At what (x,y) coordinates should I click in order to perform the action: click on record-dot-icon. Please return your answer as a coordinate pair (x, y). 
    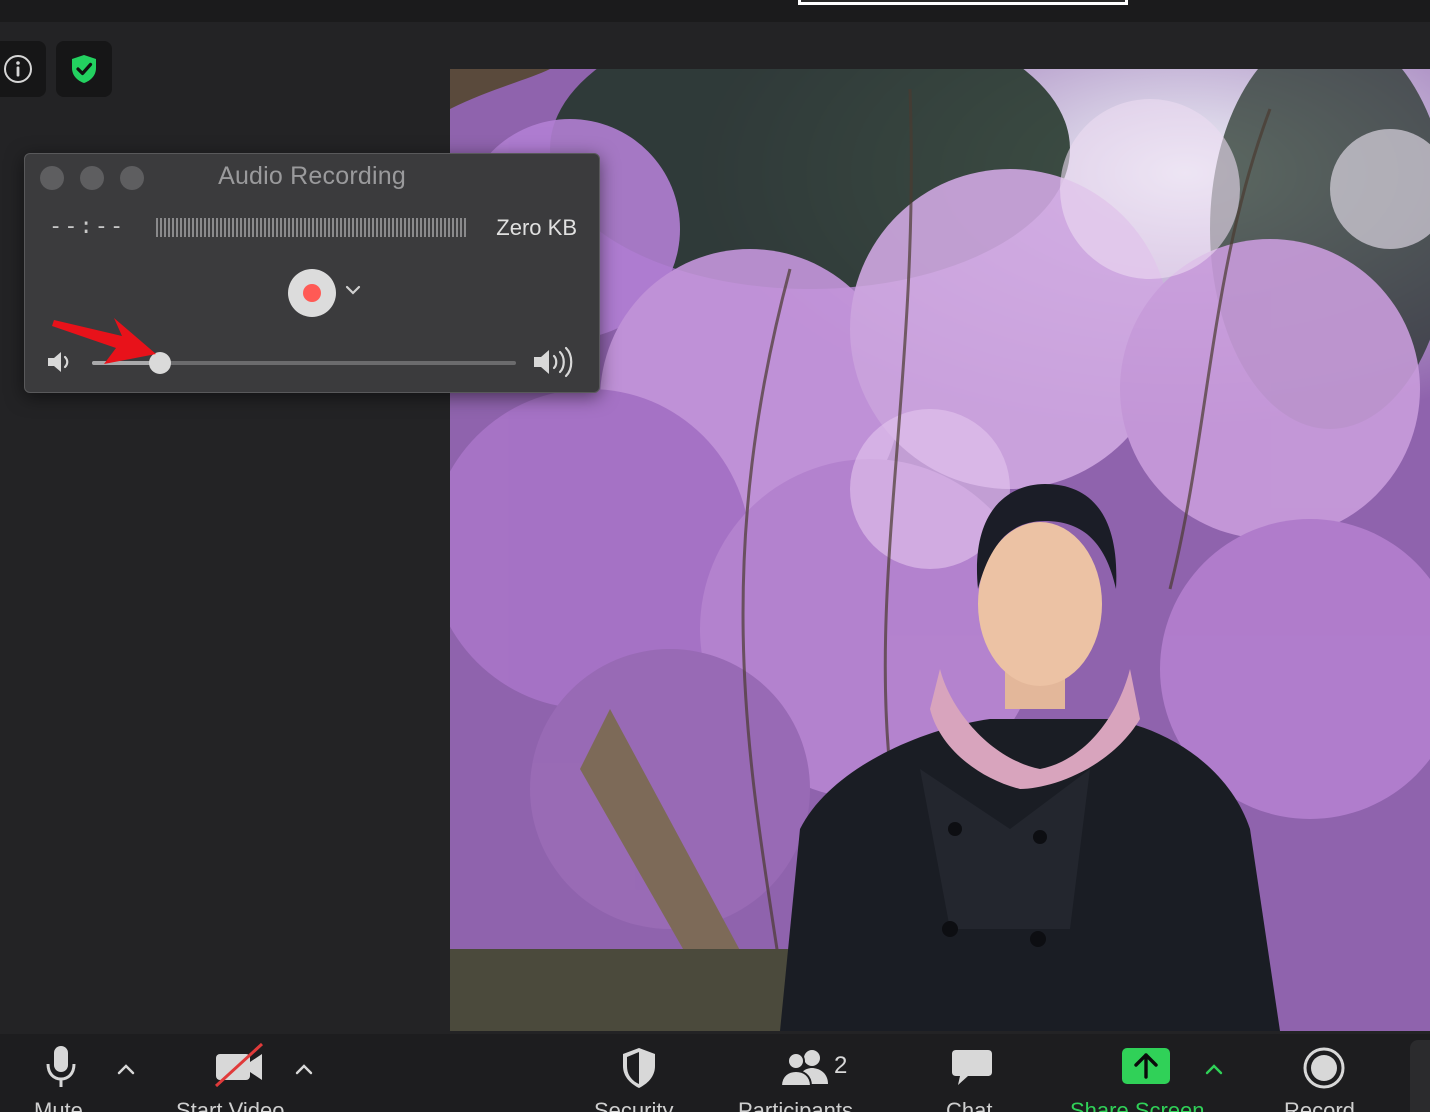
    Looking at the image, I should click on (312, 293).